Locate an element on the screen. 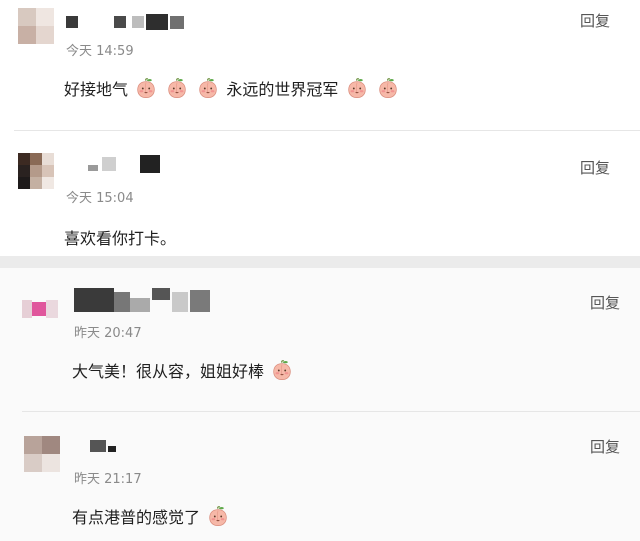 The width and height of the screenshot is (640, 541). comment-text-segment: 永远的世界冠军 is located at coordinates (282, 89).